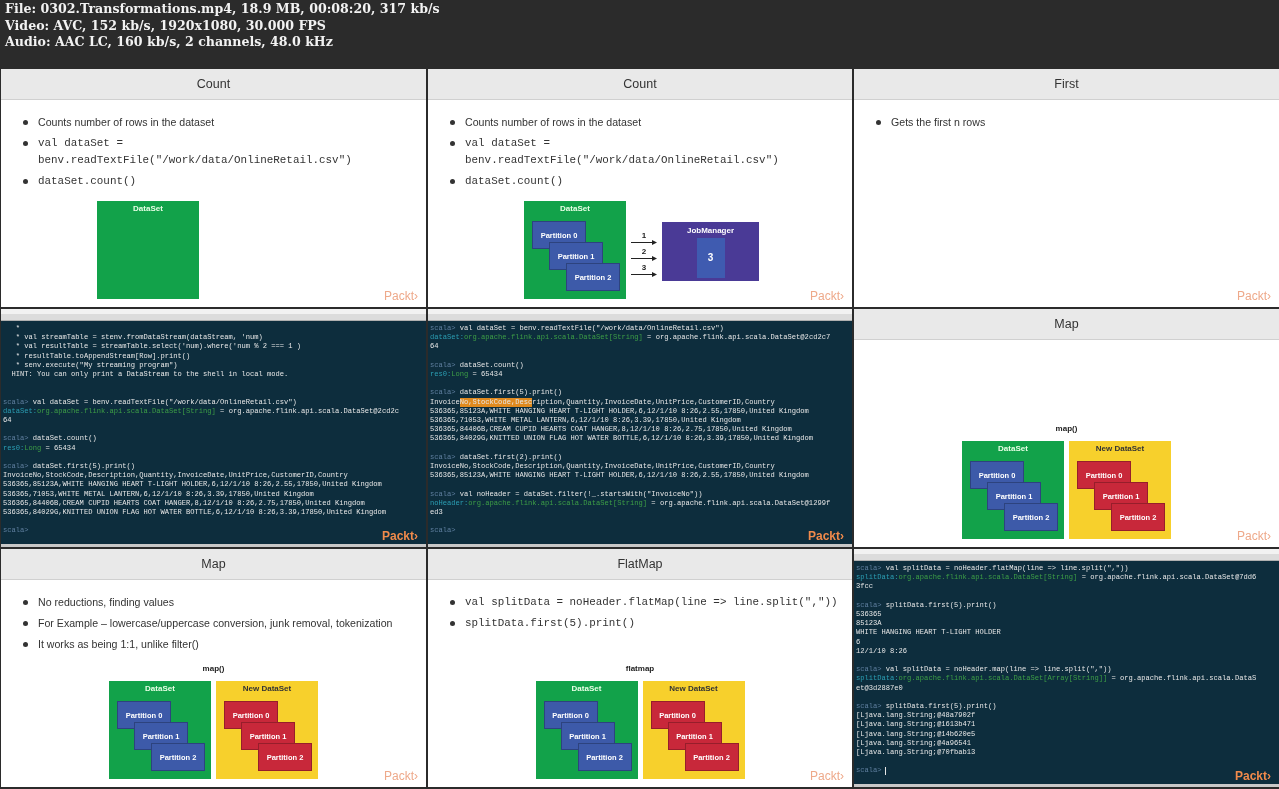 Image resolution: width=1279 pixels, height=789 pixels. Describe the element at coordinates (550, 623) in the screenshot. I see `code-text: splitData.first(5).print()` at that location.